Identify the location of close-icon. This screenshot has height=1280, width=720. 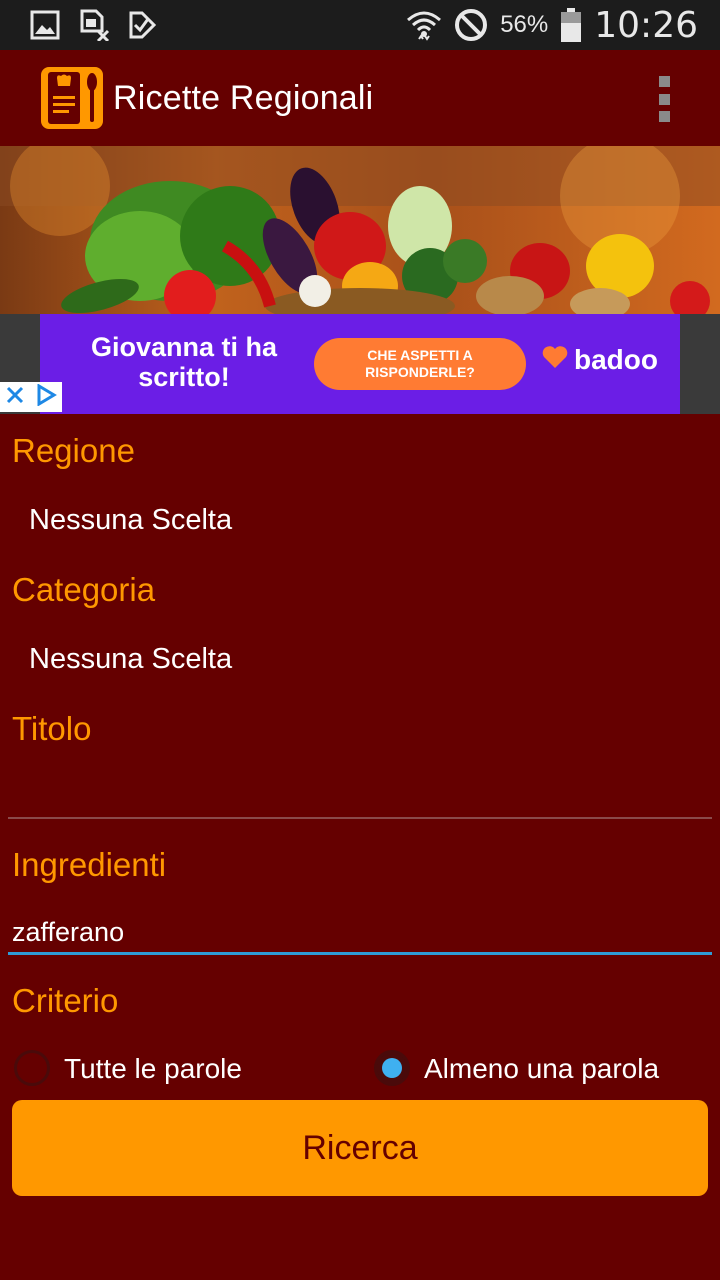
(15, 397).